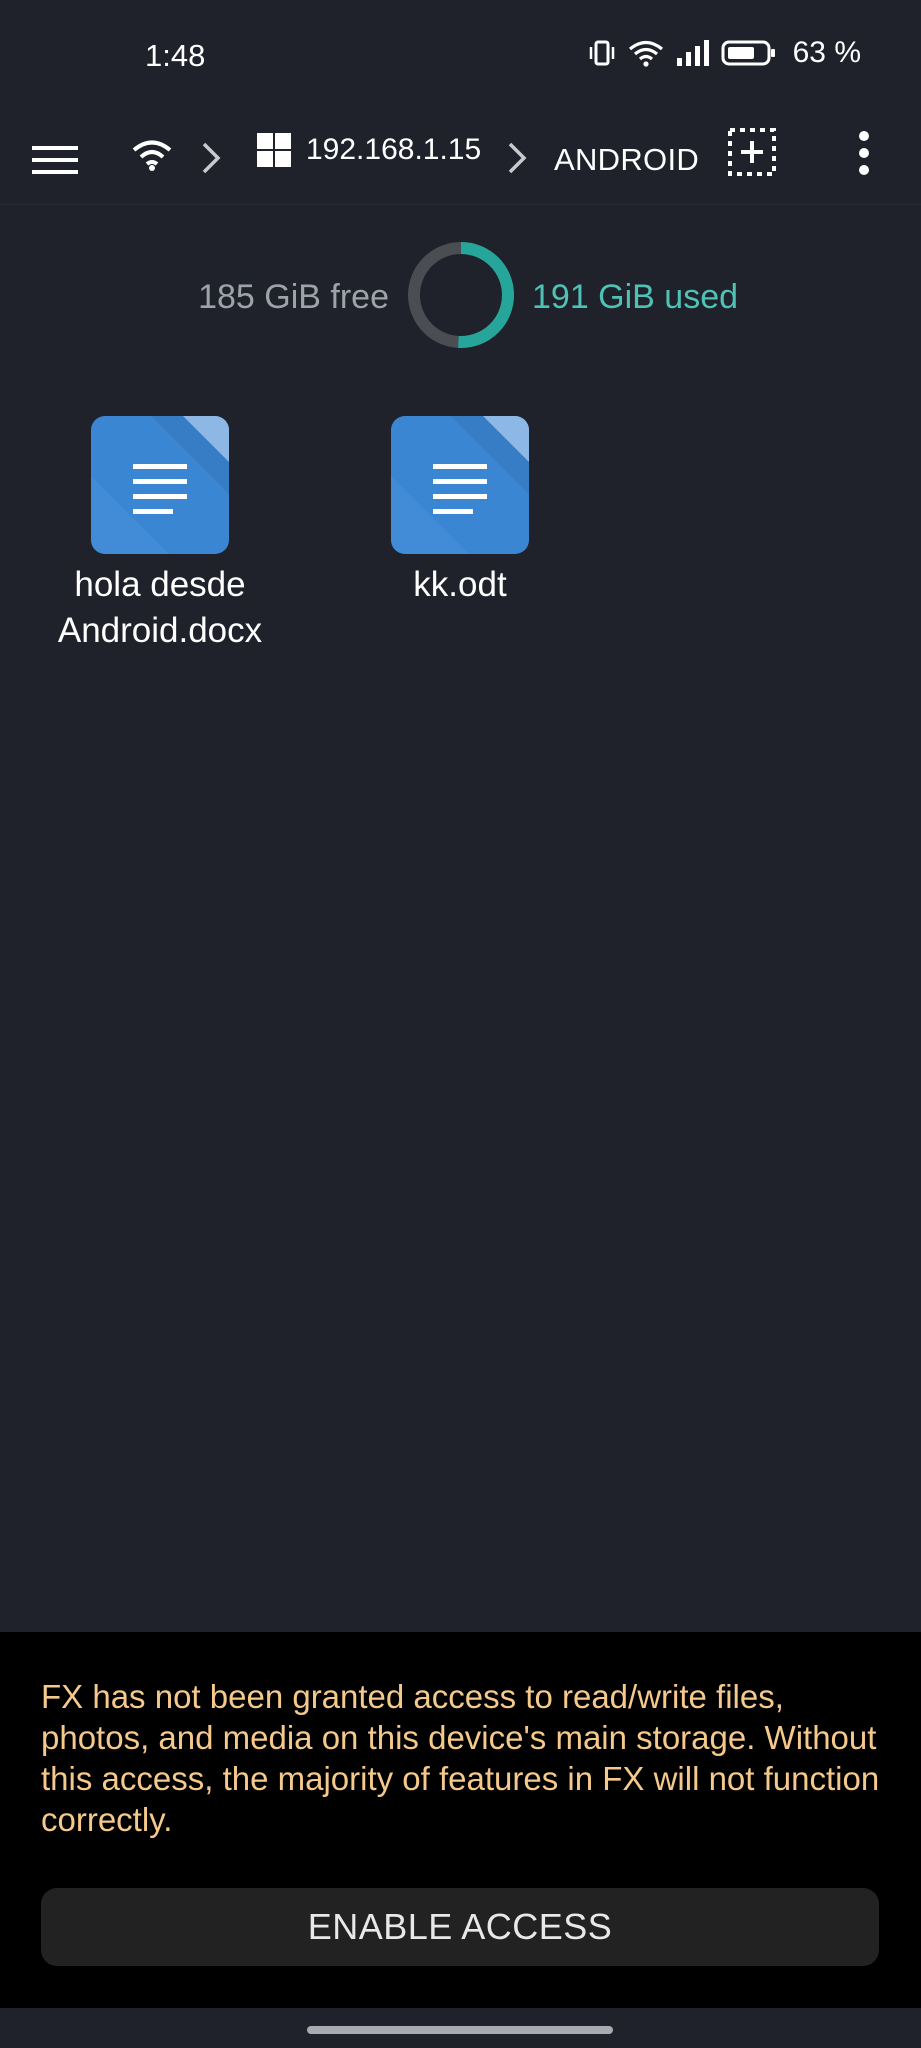 The width and height of the screenshot is (921, 2048). I want to click on breadcrumb-host-label: 192.168.1.15, so click(394, 149).